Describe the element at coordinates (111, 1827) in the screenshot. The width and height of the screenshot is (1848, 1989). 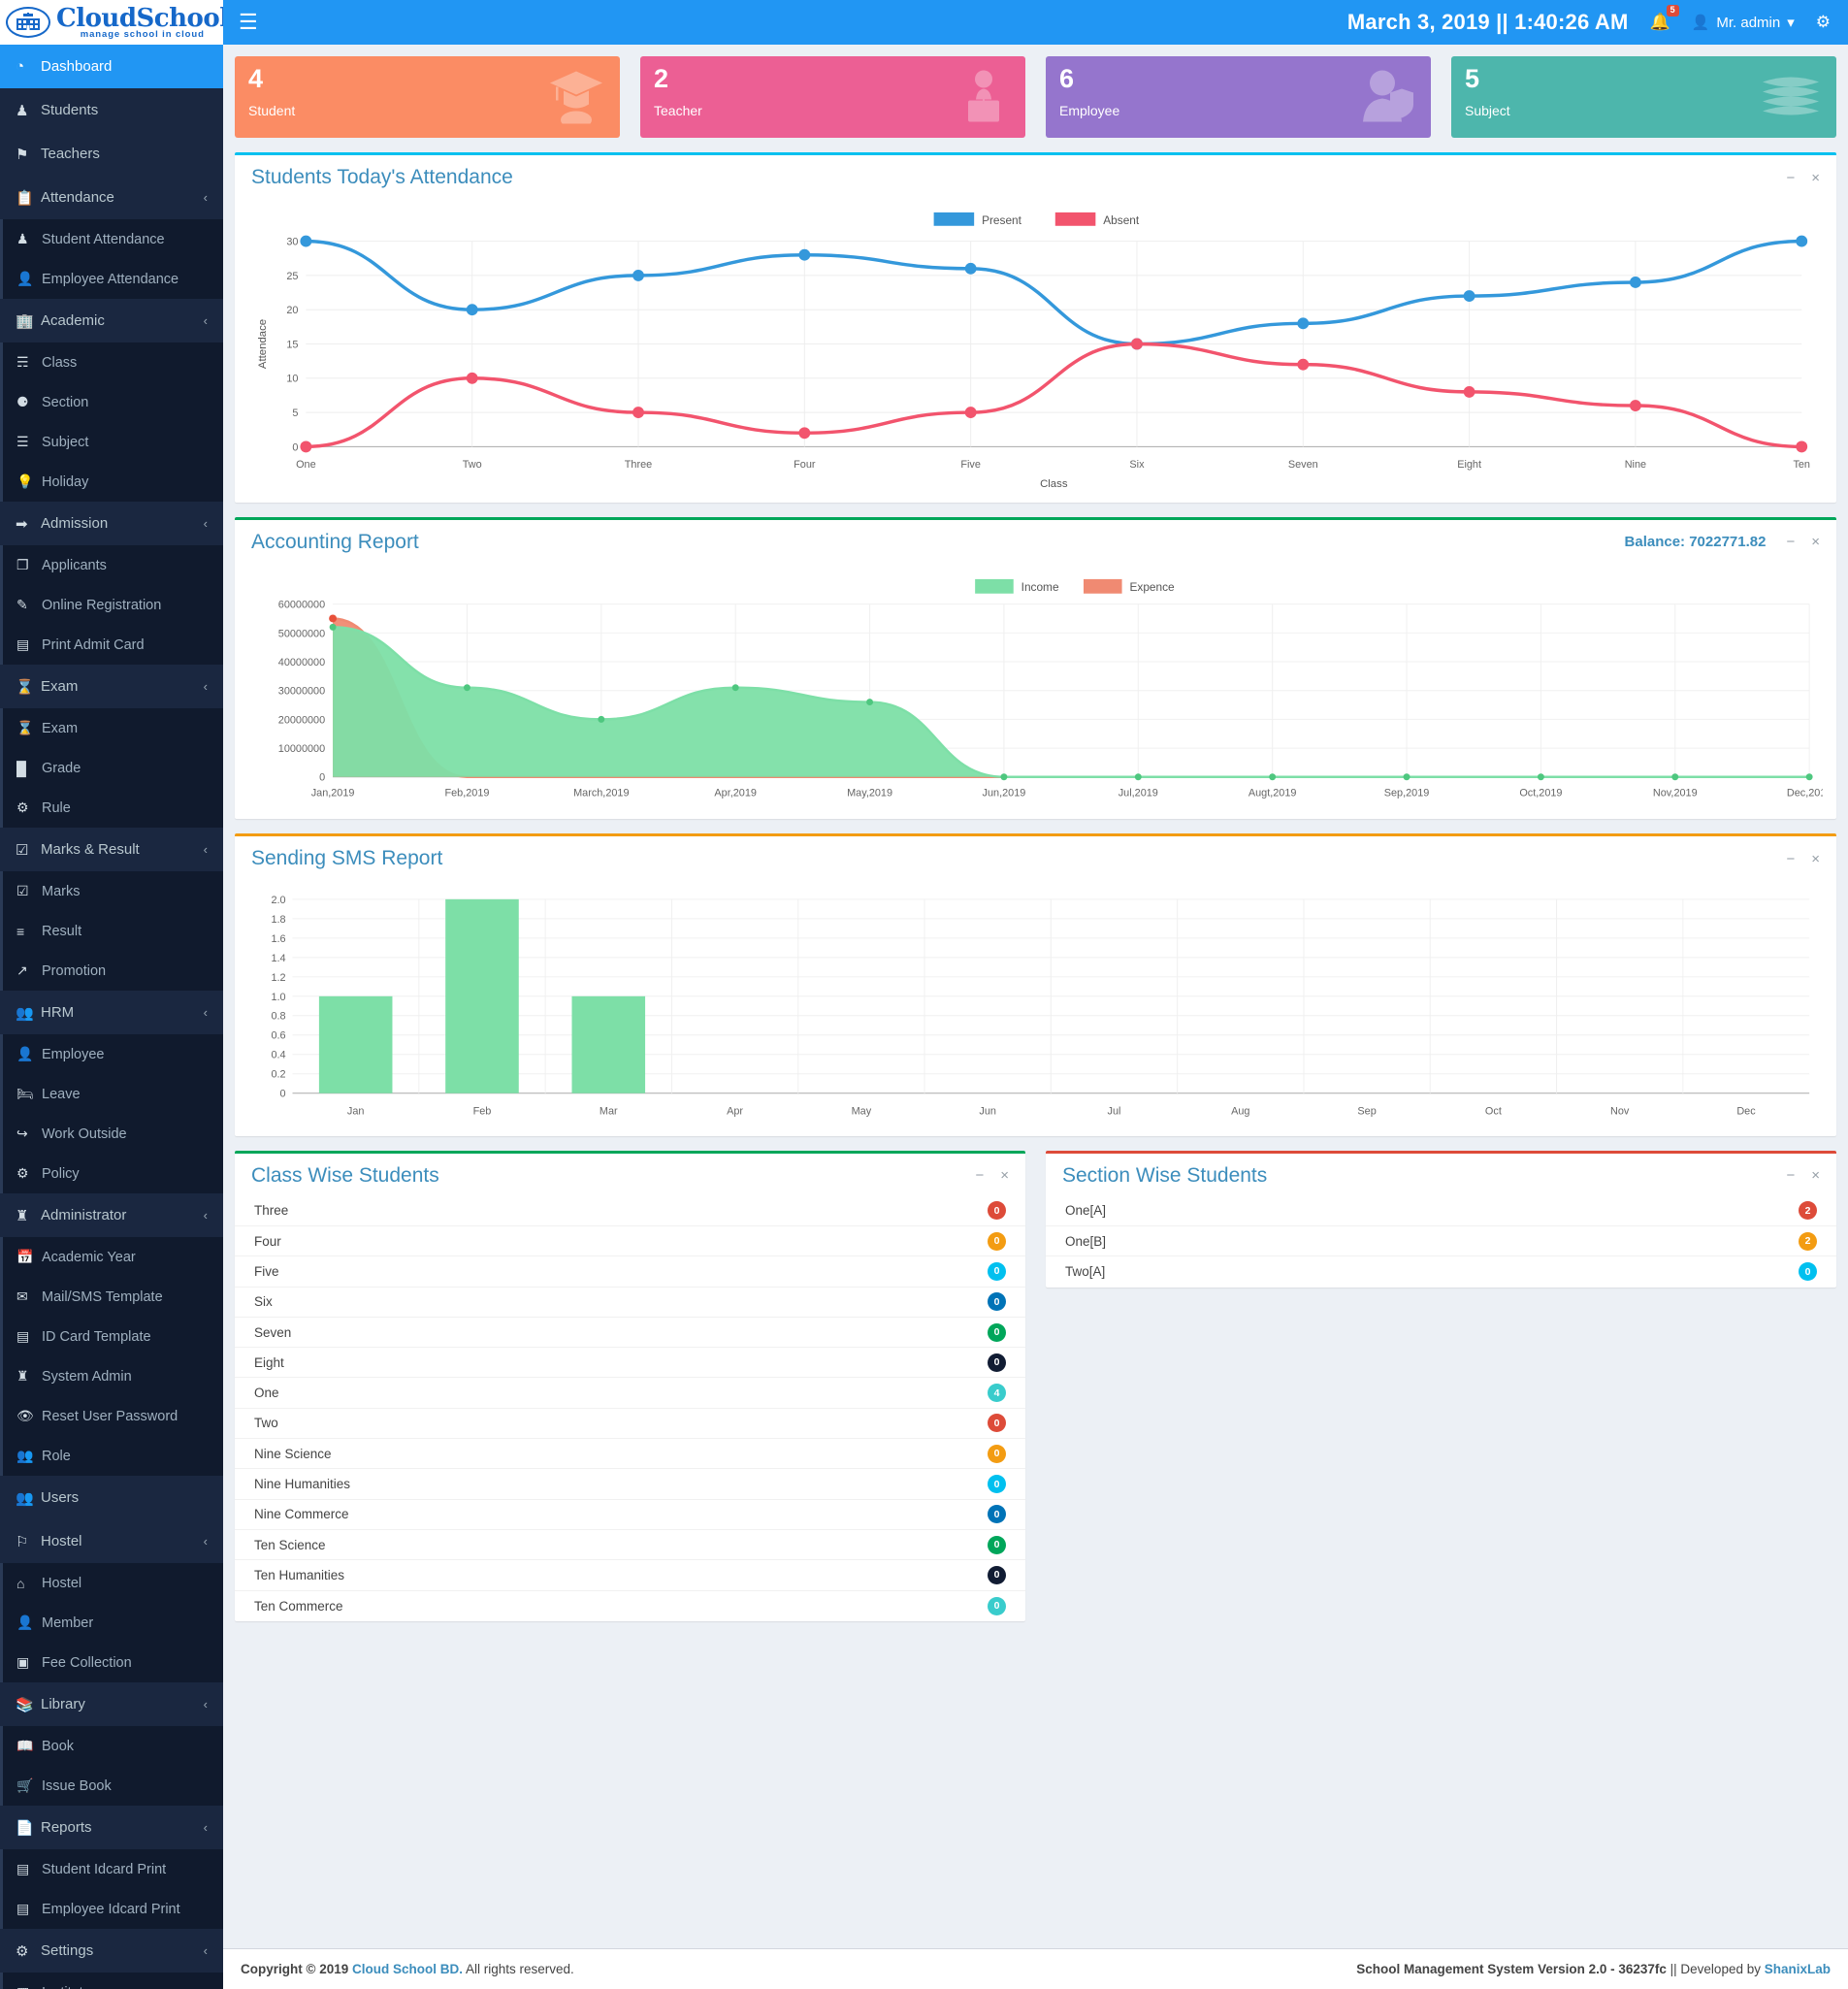
I see `sidebar-item-reports: 📄 Reports ‹` at that location.